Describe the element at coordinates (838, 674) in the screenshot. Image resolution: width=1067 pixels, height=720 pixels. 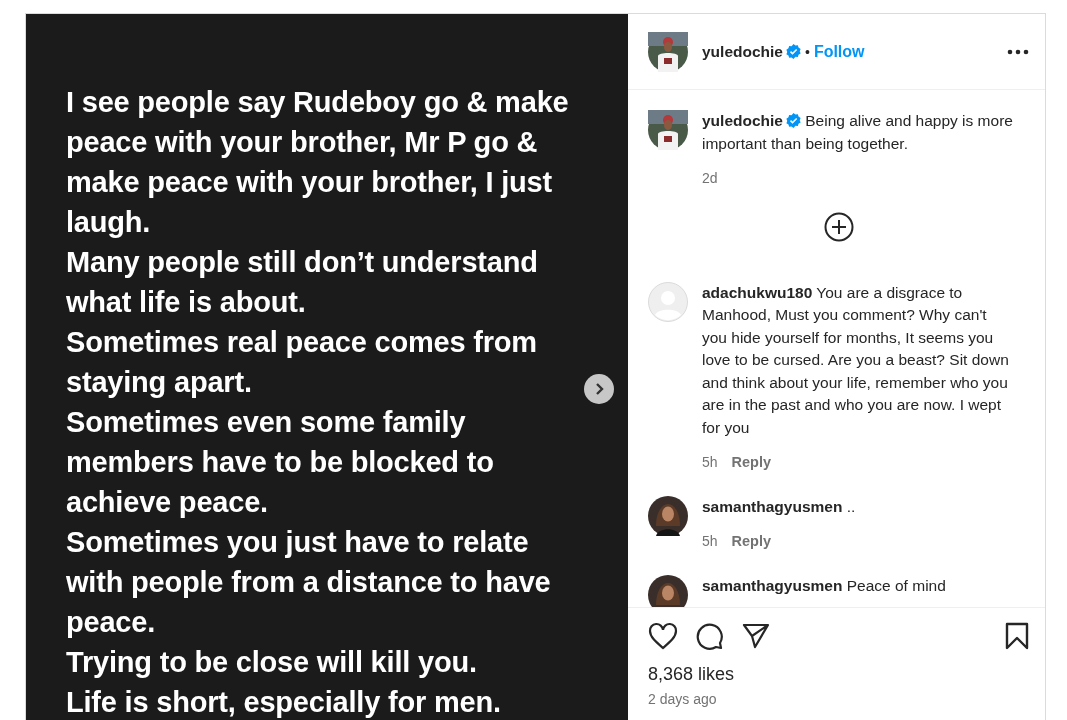
I see `likes-count: 8,368 likes` at that location.